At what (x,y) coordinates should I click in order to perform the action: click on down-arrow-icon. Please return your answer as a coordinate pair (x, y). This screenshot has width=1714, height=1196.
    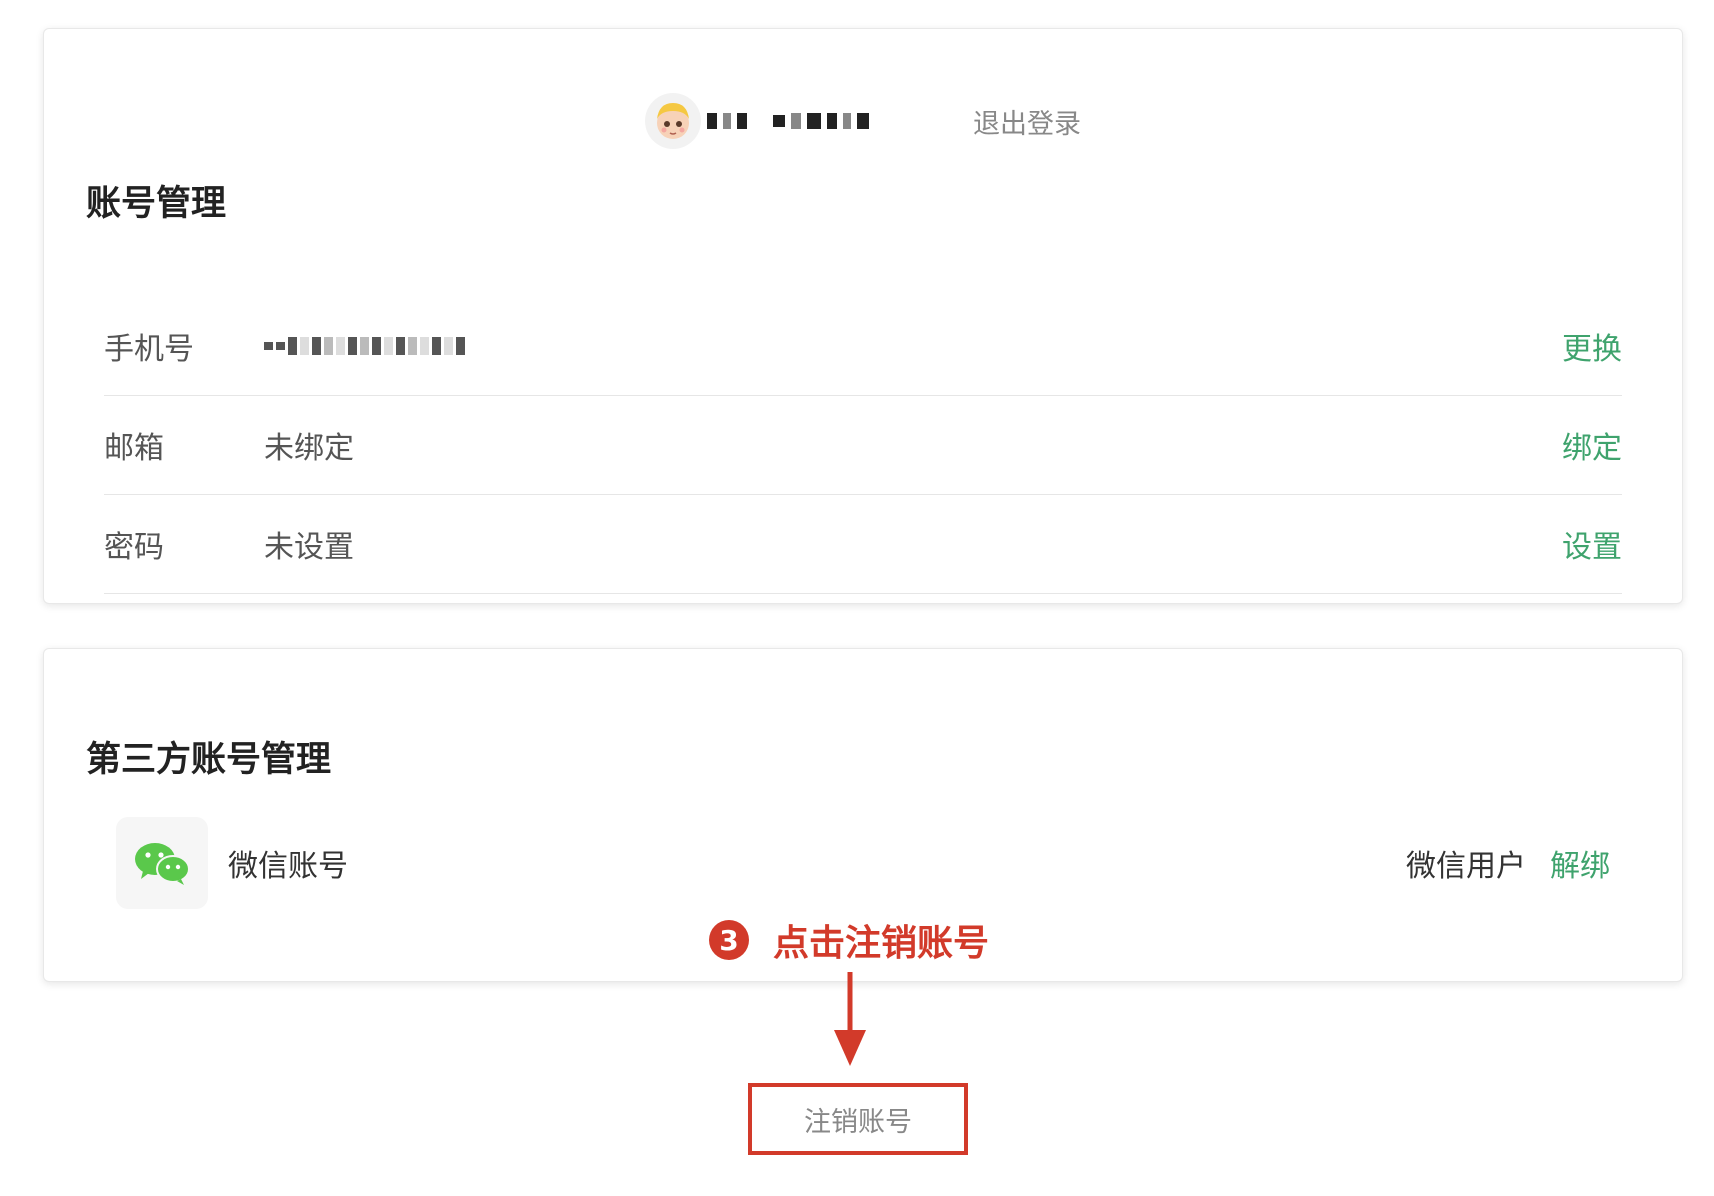
    Looking at the image, I should click on (850, 1019).